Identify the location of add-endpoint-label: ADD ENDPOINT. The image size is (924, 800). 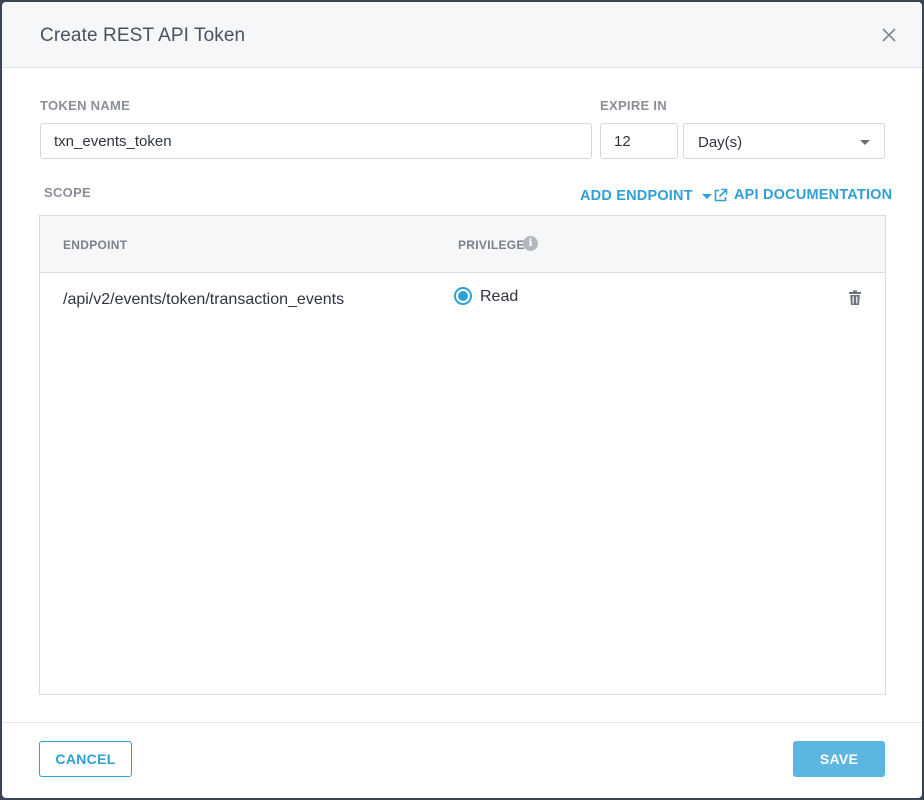
(636, 196).